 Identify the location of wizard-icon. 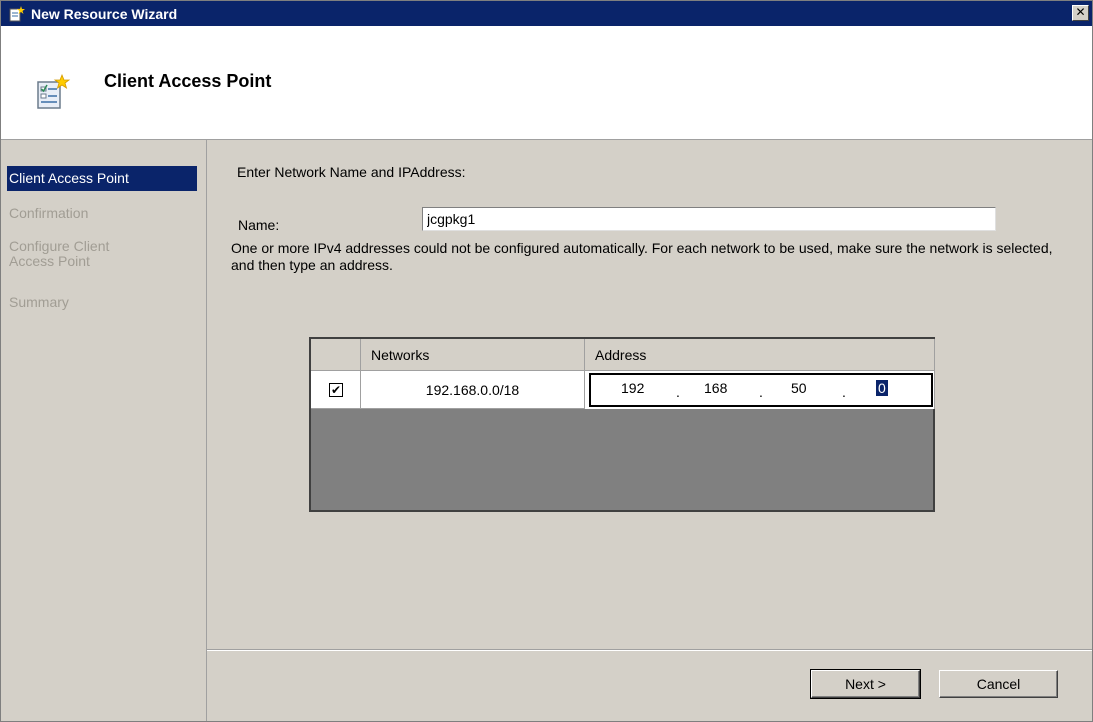
(17, 13).